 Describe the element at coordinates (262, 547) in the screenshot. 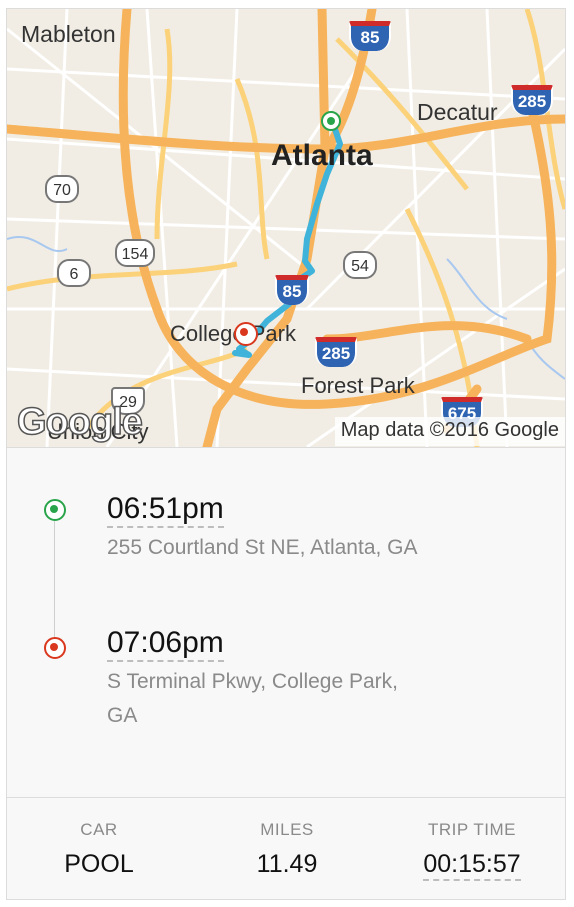

I see `pickup-address: 255 Courtland St NE, Atlanta, GA` at that location.